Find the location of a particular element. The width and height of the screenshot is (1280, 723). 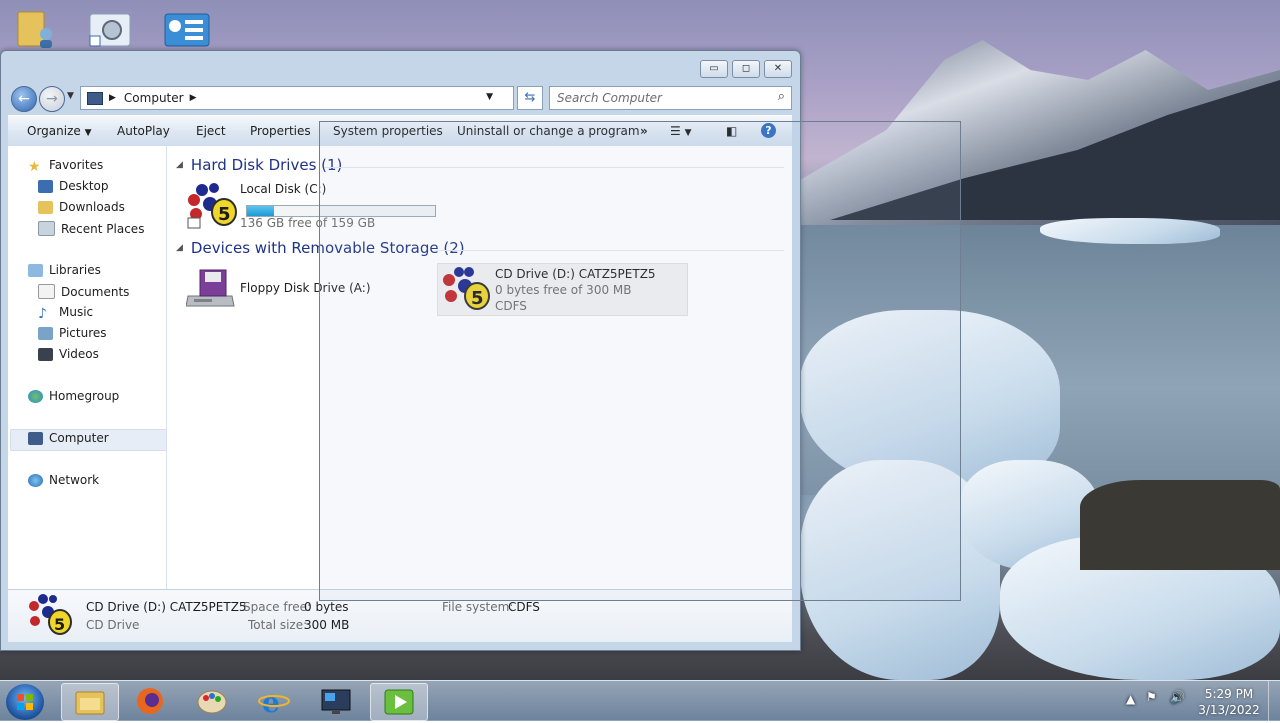

documents-icon is located at coordinates (46, 291).